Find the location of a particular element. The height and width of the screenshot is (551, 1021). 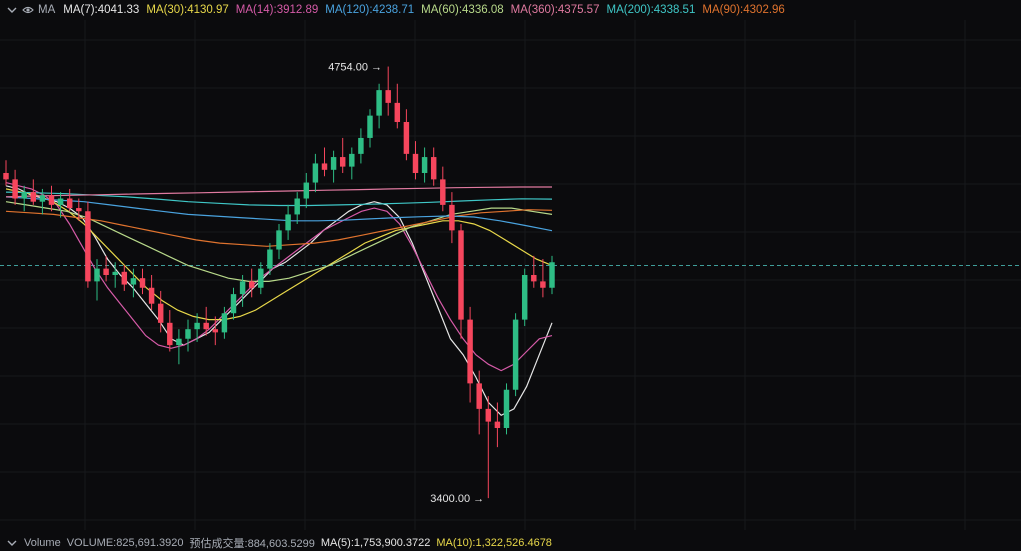

chevron-down-icon is located at coordinates (12, 543).